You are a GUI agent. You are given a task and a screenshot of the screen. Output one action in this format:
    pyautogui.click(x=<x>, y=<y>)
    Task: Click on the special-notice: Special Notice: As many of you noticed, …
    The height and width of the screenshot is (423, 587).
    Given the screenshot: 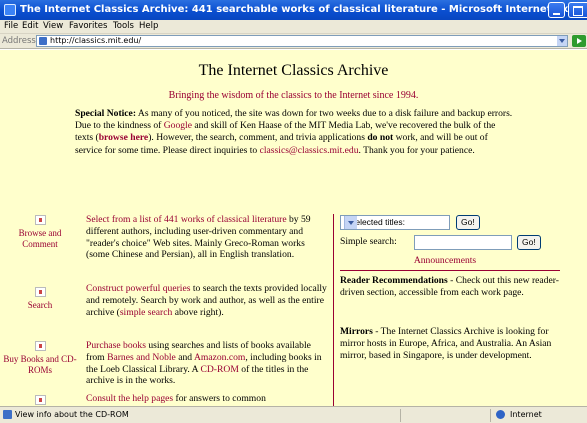 What is the action you would take?
    pyautogui.click(x=295, y=132)
    